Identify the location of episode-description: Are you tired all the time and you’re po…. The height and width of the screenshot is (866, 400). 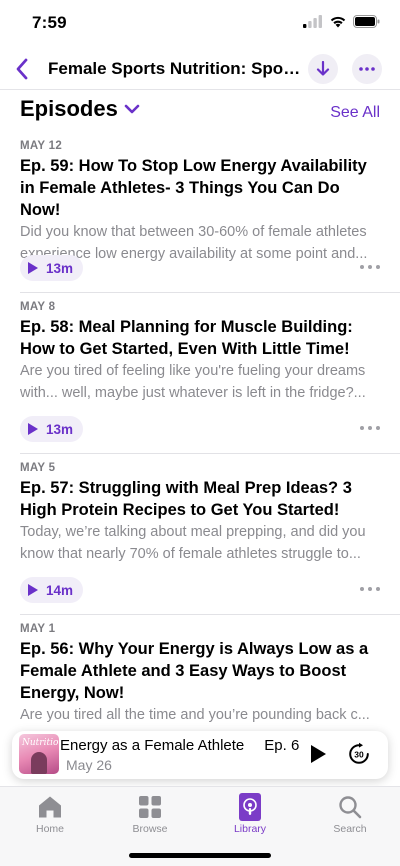
(200, 713).